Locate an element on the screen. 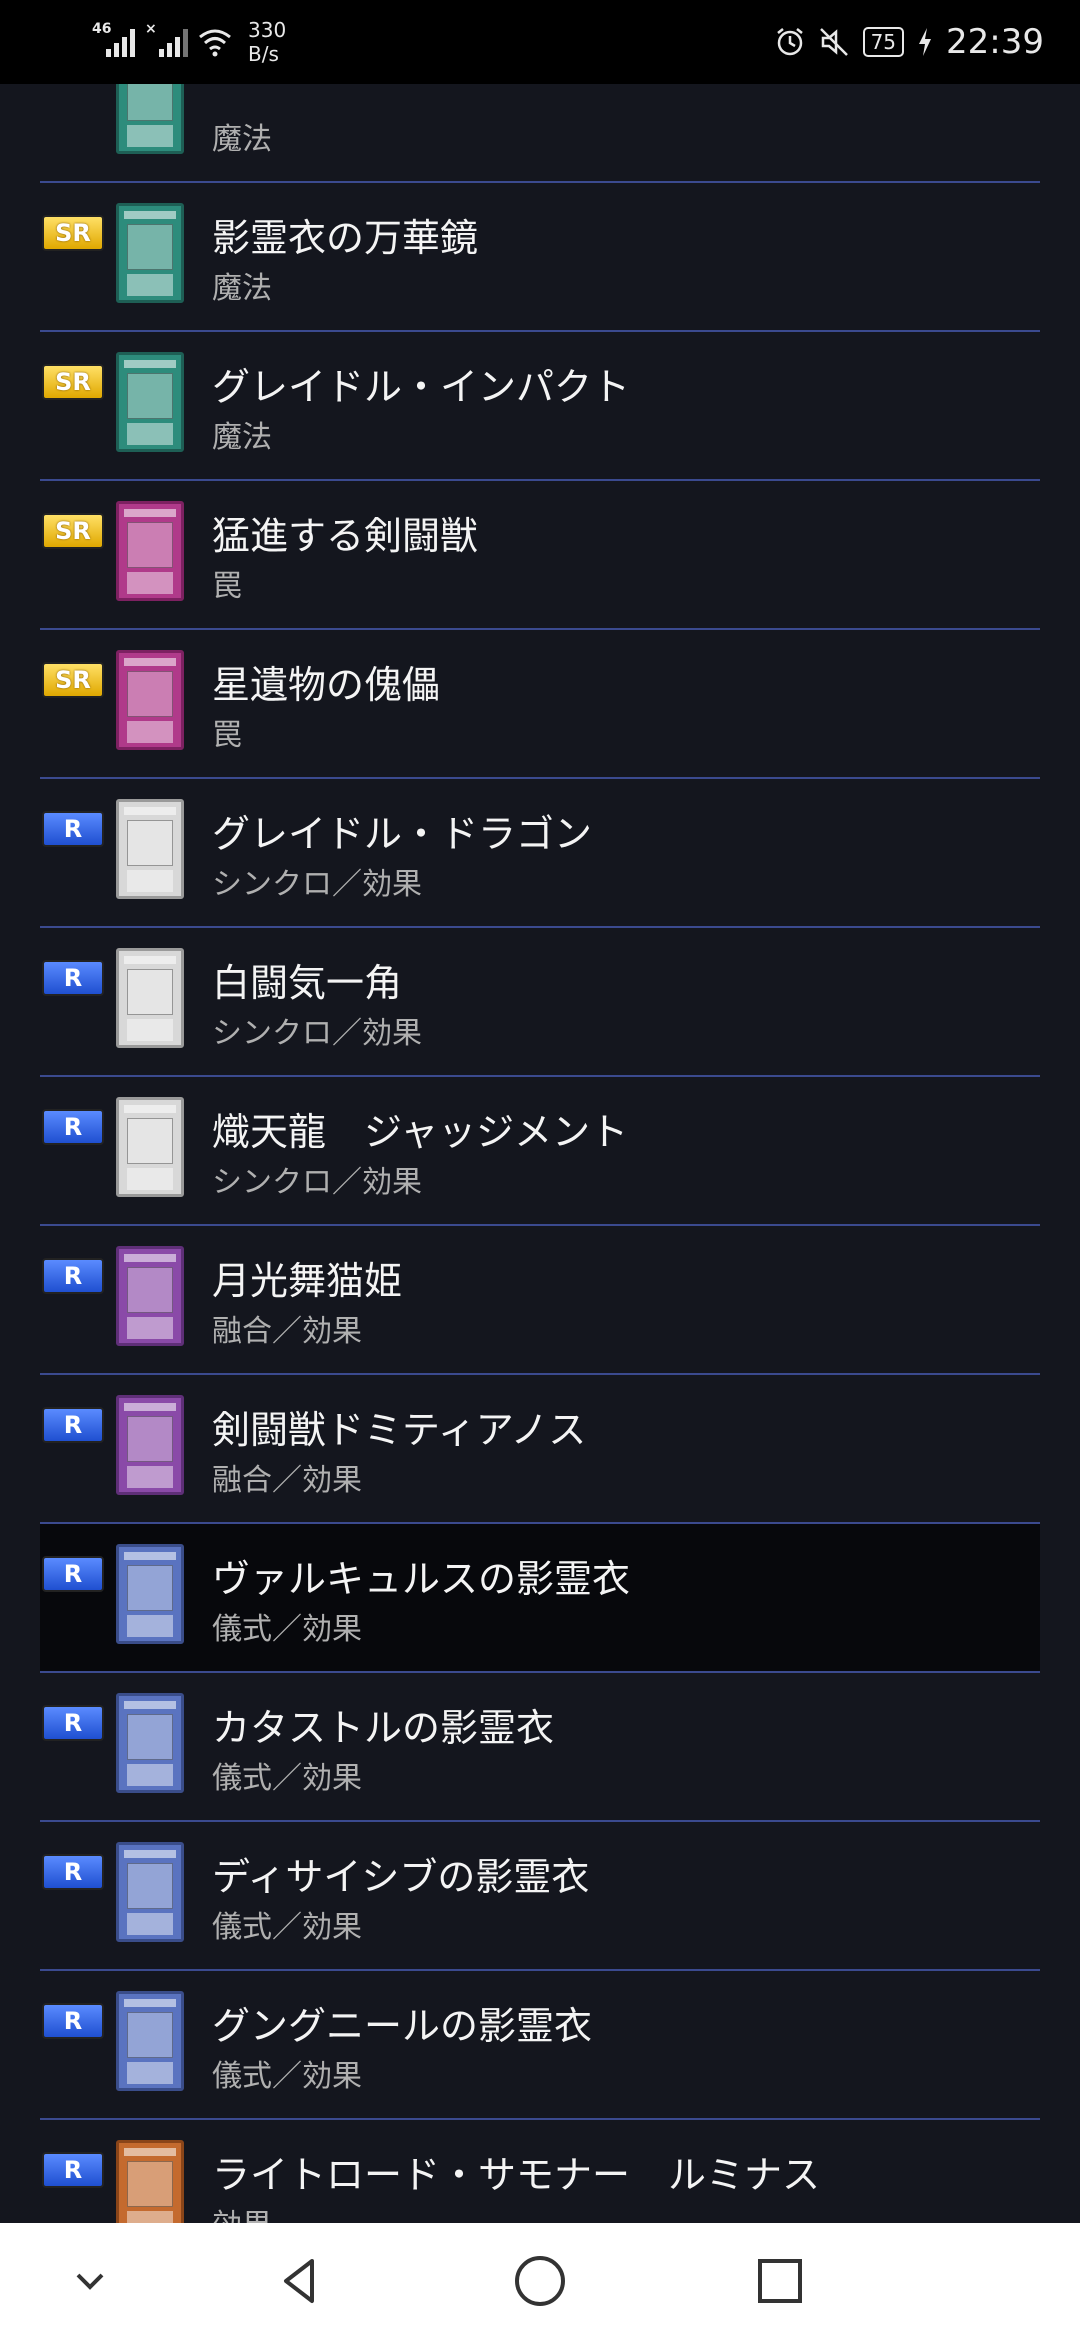 This screenshot has width=1080, height=2340. list-item: R ライトロード・サモナー ルミナス 効果 is located at coordinates (540, 2171).